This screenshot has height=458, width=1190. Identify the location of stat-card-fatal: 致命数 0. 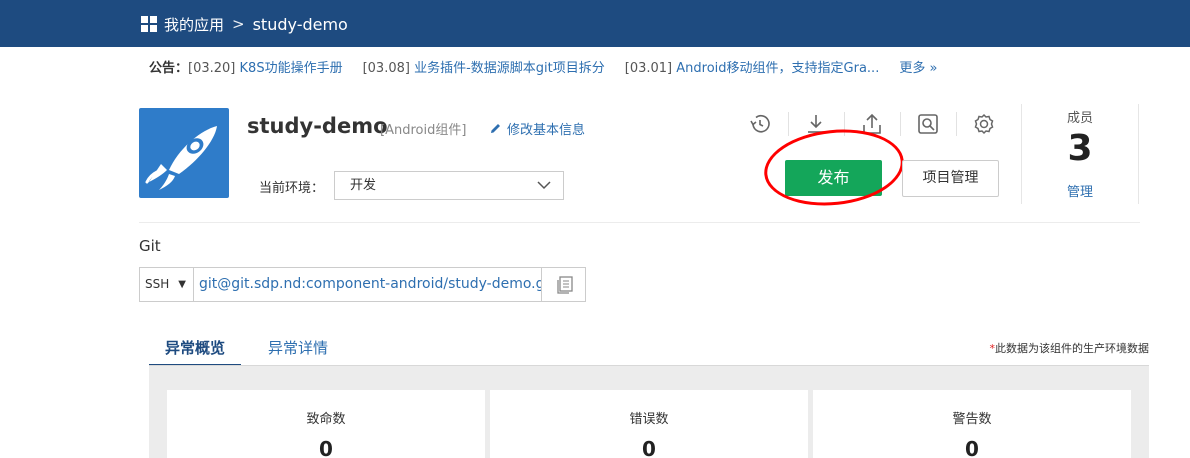
(326, 424).